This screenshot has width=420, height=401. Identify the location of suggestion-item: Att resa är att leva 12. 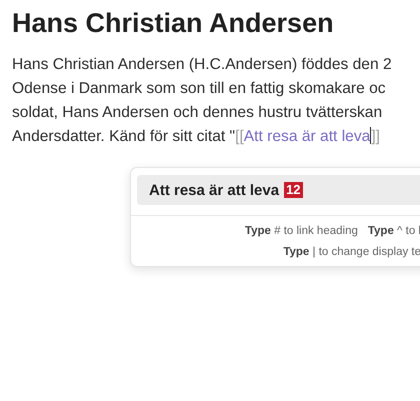
(278, 190).